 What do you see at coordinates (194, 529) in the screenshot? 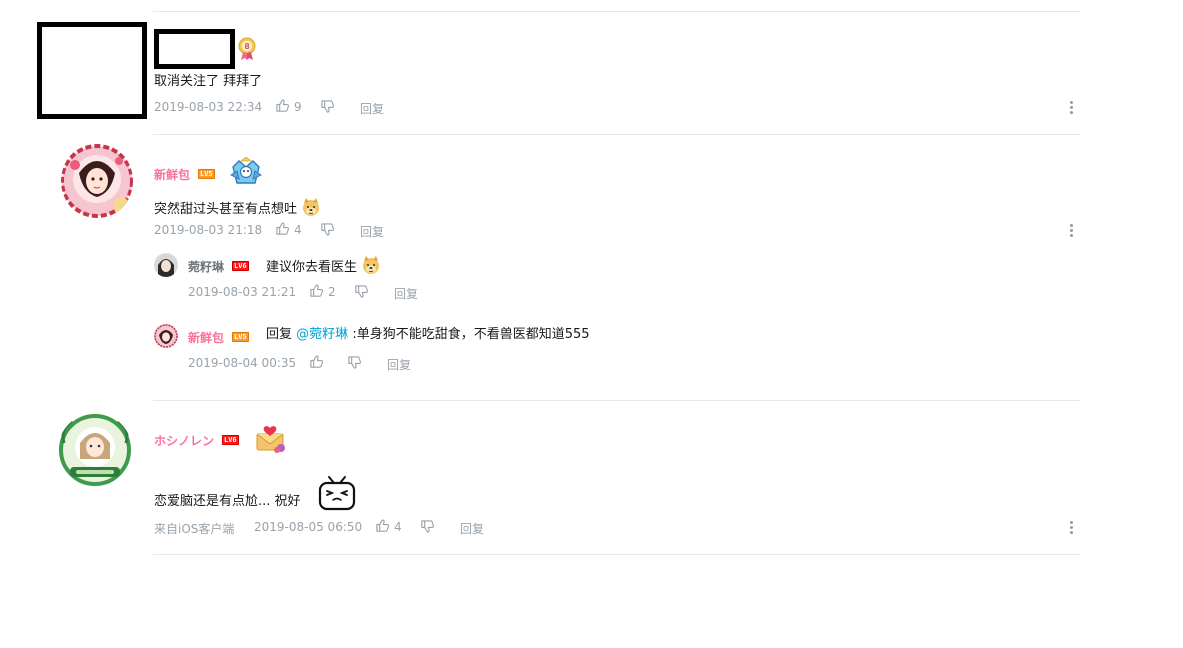
I see `client-source: 来自iOS客户端` at bounding box center [194, 529].